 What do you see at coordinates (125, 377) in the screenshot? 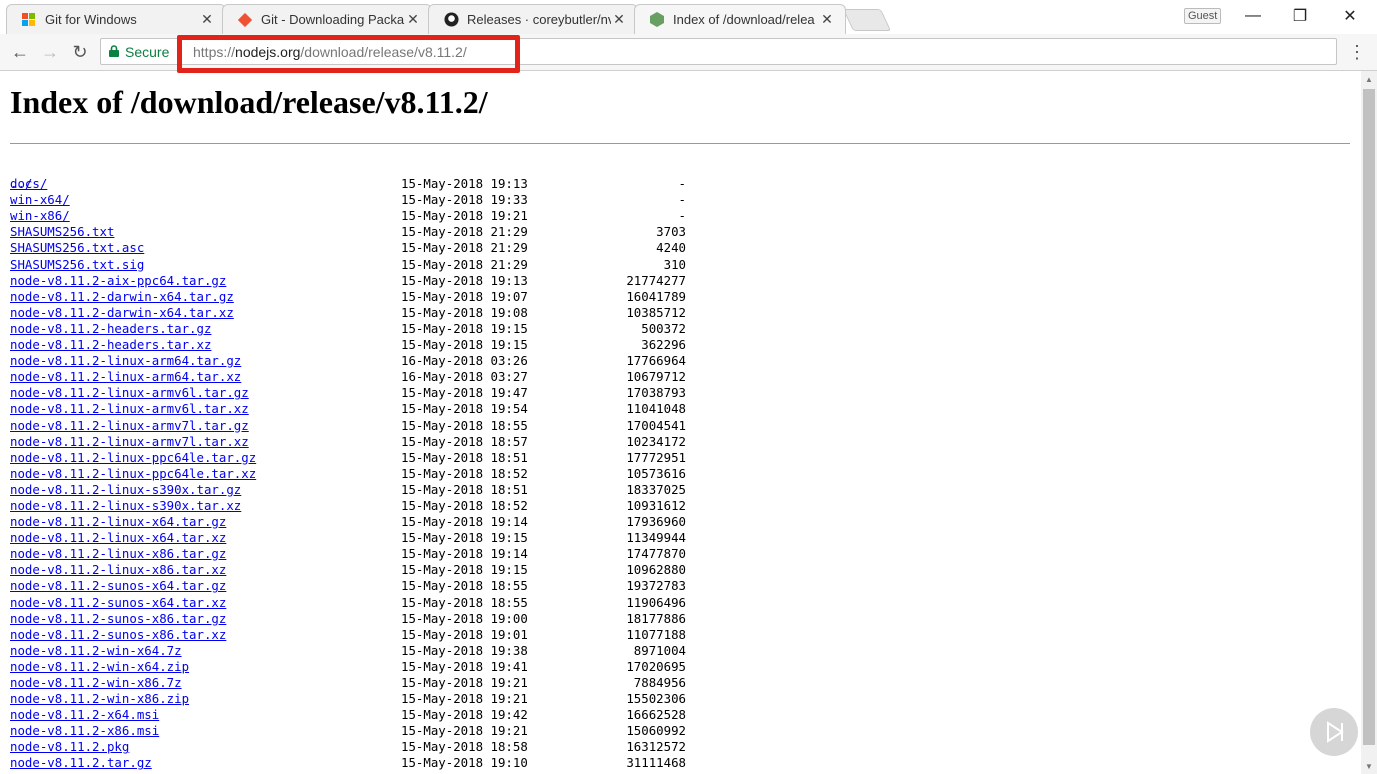
I see `file-link: node-v8.11.2-linux-arm64.tar.xz` at bounding box center [125, 377].